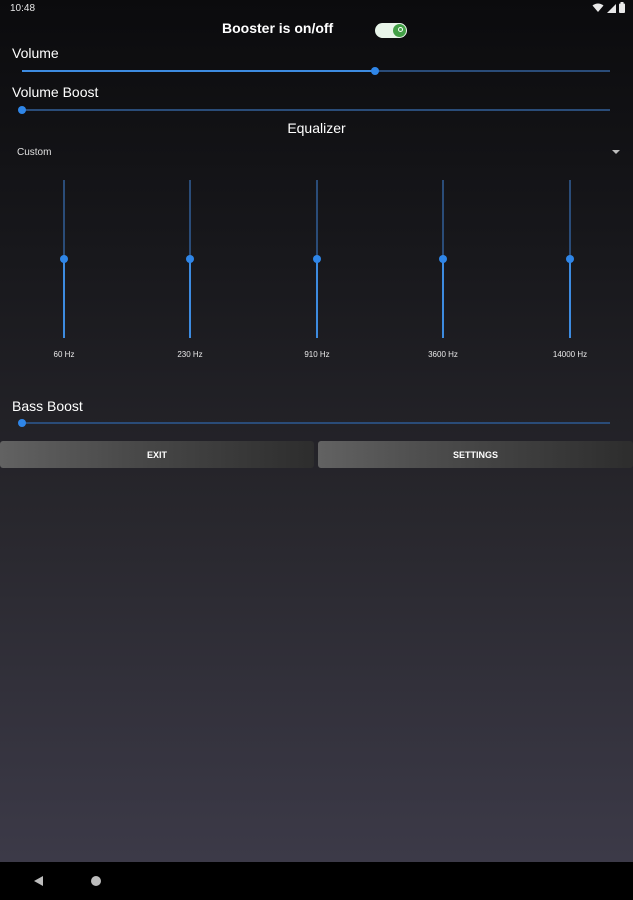 This screenshot has height=900, width=633. Describe the element at coordinates (22, 110) in the screenshot. I see `volume-boost-slider-thumb` at that location.